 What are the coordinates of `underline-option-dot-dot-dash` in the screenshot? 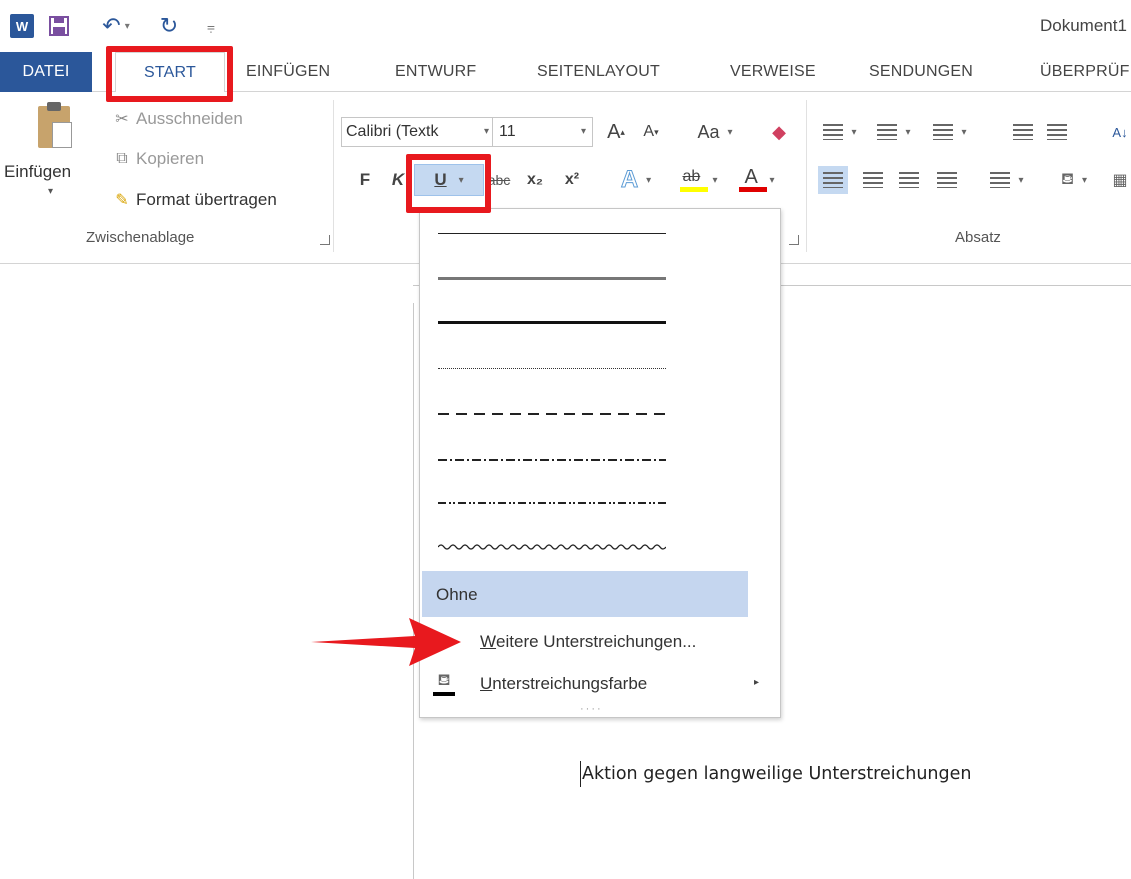 It's located at (552, 503).